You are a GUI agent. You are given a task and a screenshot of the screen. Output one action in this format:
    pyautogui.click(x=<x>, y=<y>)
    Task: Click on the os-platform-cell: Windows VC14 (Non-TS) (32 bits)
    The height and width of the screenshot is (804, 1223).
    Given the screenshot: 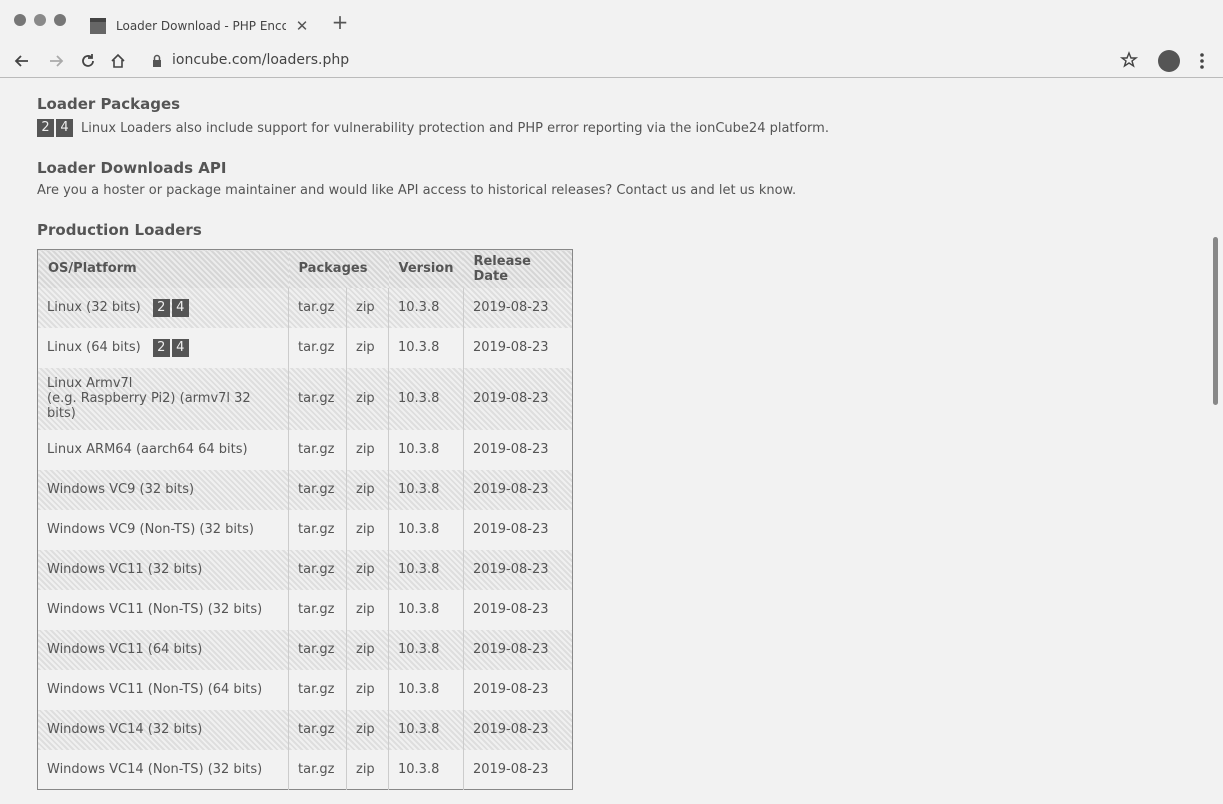 What is the action you would take?
    pyautogui.click(x=163, y=769)
    